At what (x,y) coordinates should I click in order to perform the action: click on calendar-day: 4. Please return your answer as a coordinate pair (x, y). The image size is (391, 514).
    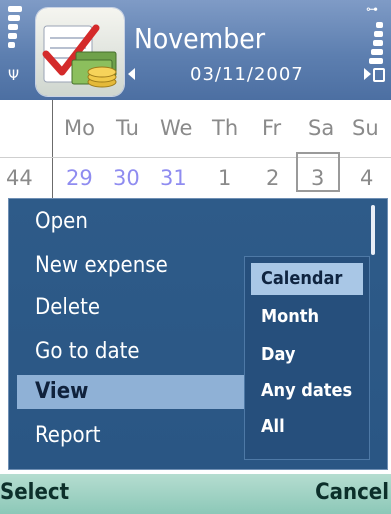
    Looking at the image, I should click on (366, 178).